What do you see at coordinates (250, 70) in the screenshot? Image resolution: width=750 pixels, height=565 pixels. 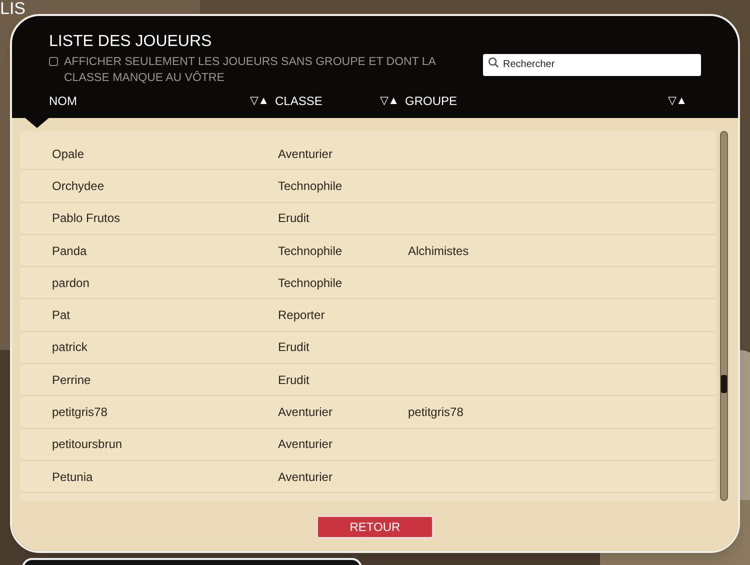 I see `filter-label: AFFICHER SEULEMENT LES JOUEURS SANS GROUPE ET DONT LA CLASSE MANQUE AU VÔTRE` at bounding box center [250, 70].